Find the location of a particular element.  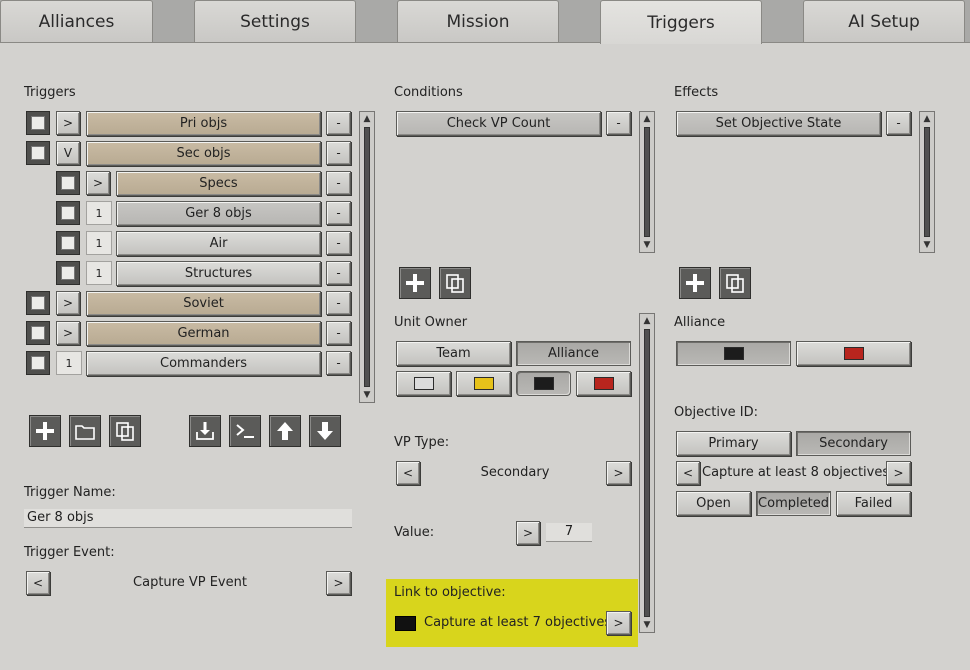

value-arrow-button: > is located at coordinates (528, 533).